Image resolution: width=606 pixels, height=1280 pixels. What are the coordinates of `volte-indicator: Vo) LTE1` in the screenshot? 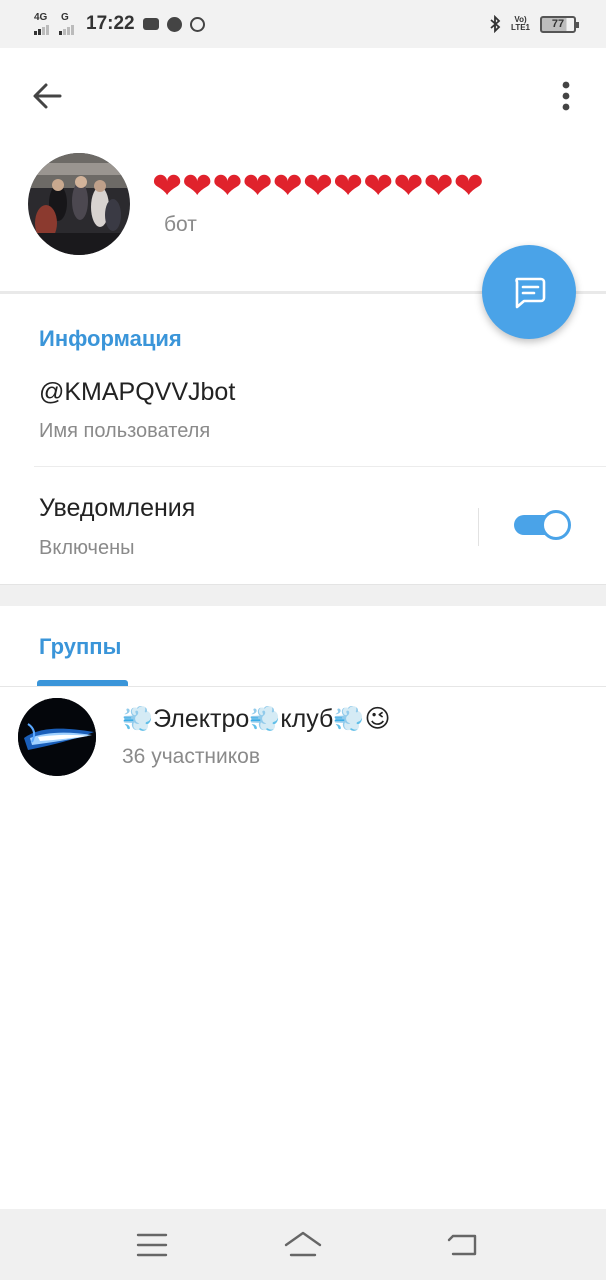 It's located at (520, 24).